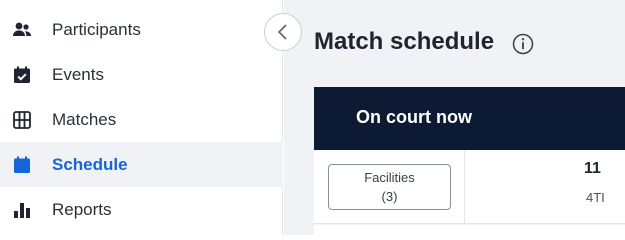 The height and width of the screenshot is (240, 625). I want to click on court-number: 11, so click(592, 168).